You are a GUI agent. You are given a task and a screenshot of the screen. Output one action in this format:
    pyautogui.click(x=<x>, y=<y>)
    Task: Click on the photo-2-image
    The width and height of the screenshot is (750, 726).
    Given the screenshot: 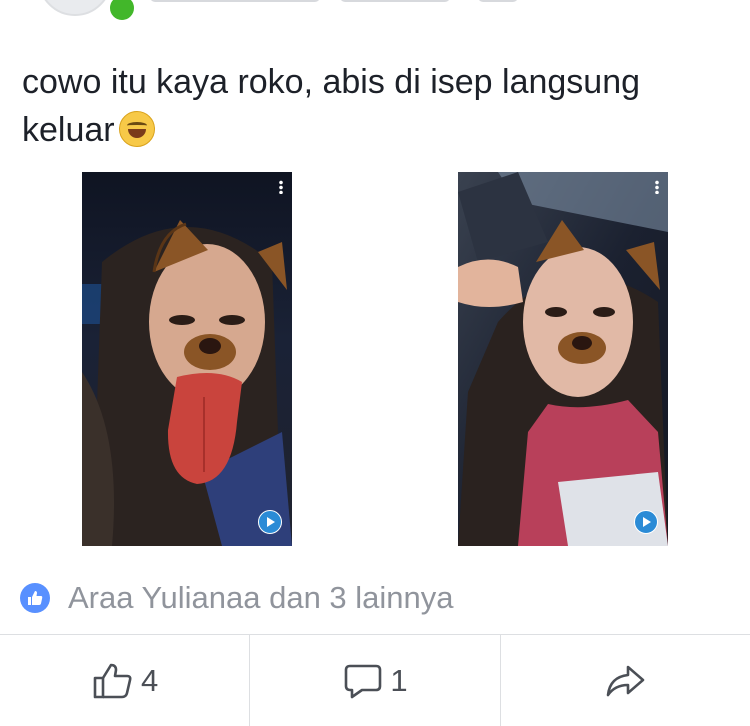 What is the action you would take?
    pyautogui.click(x=563, y=359)
    